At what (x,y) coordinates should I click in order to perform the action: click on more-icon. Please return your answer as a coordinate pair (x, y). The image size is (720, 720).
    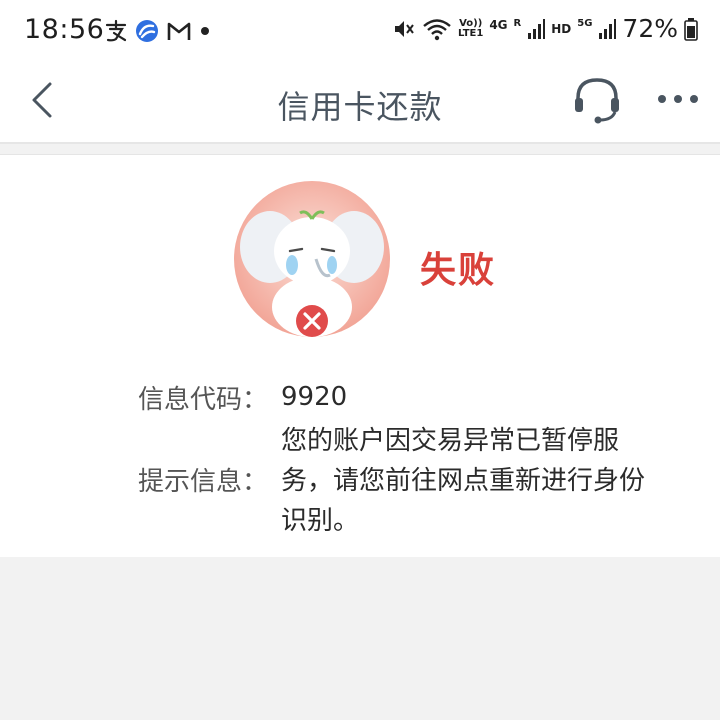
    Looking at the image, I should click on (678, 99).